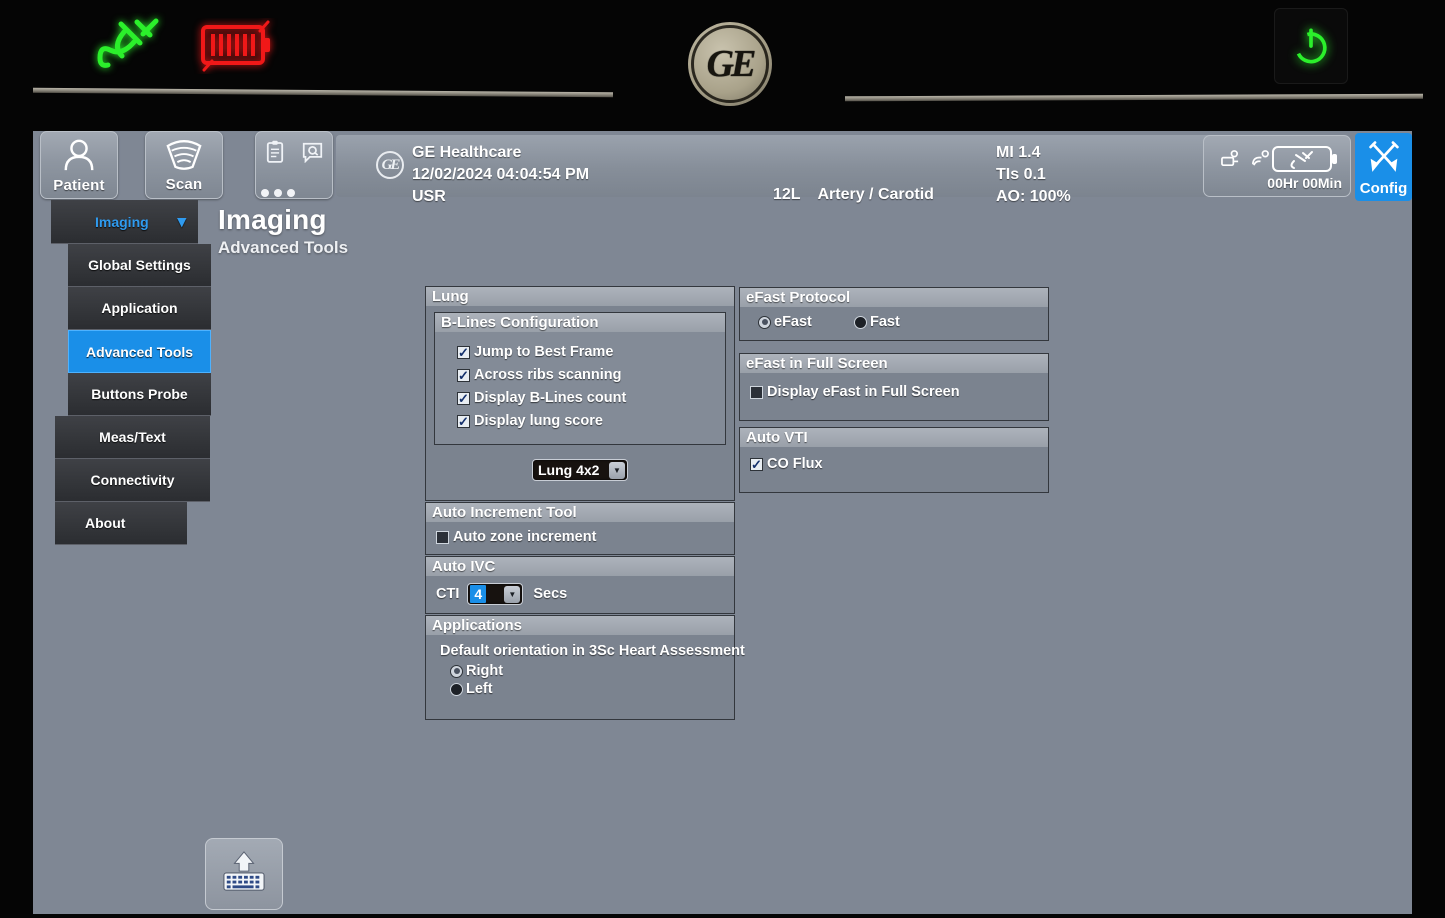 The width and height of the screenshot is (1445, 918). I want to click on radio-efast: eFast, so click(806, 322).